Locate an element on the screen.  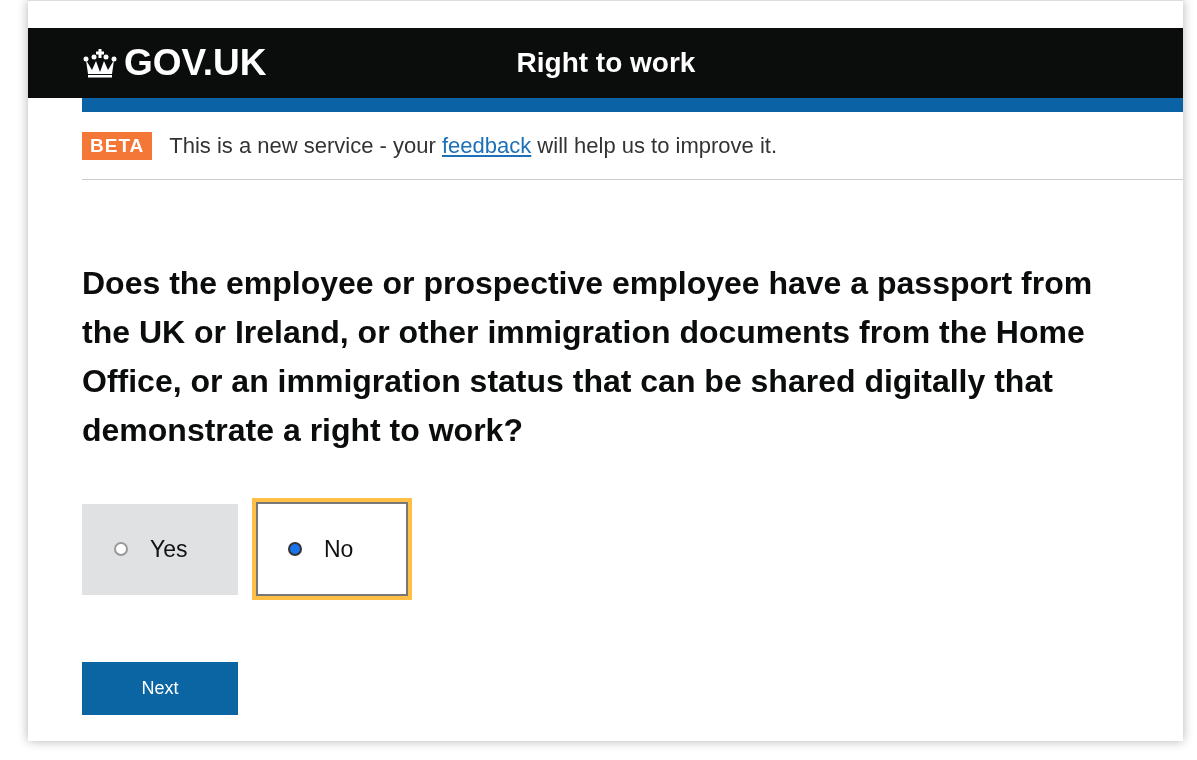
phase-tag: BETA is located at coordinates (117, 145).